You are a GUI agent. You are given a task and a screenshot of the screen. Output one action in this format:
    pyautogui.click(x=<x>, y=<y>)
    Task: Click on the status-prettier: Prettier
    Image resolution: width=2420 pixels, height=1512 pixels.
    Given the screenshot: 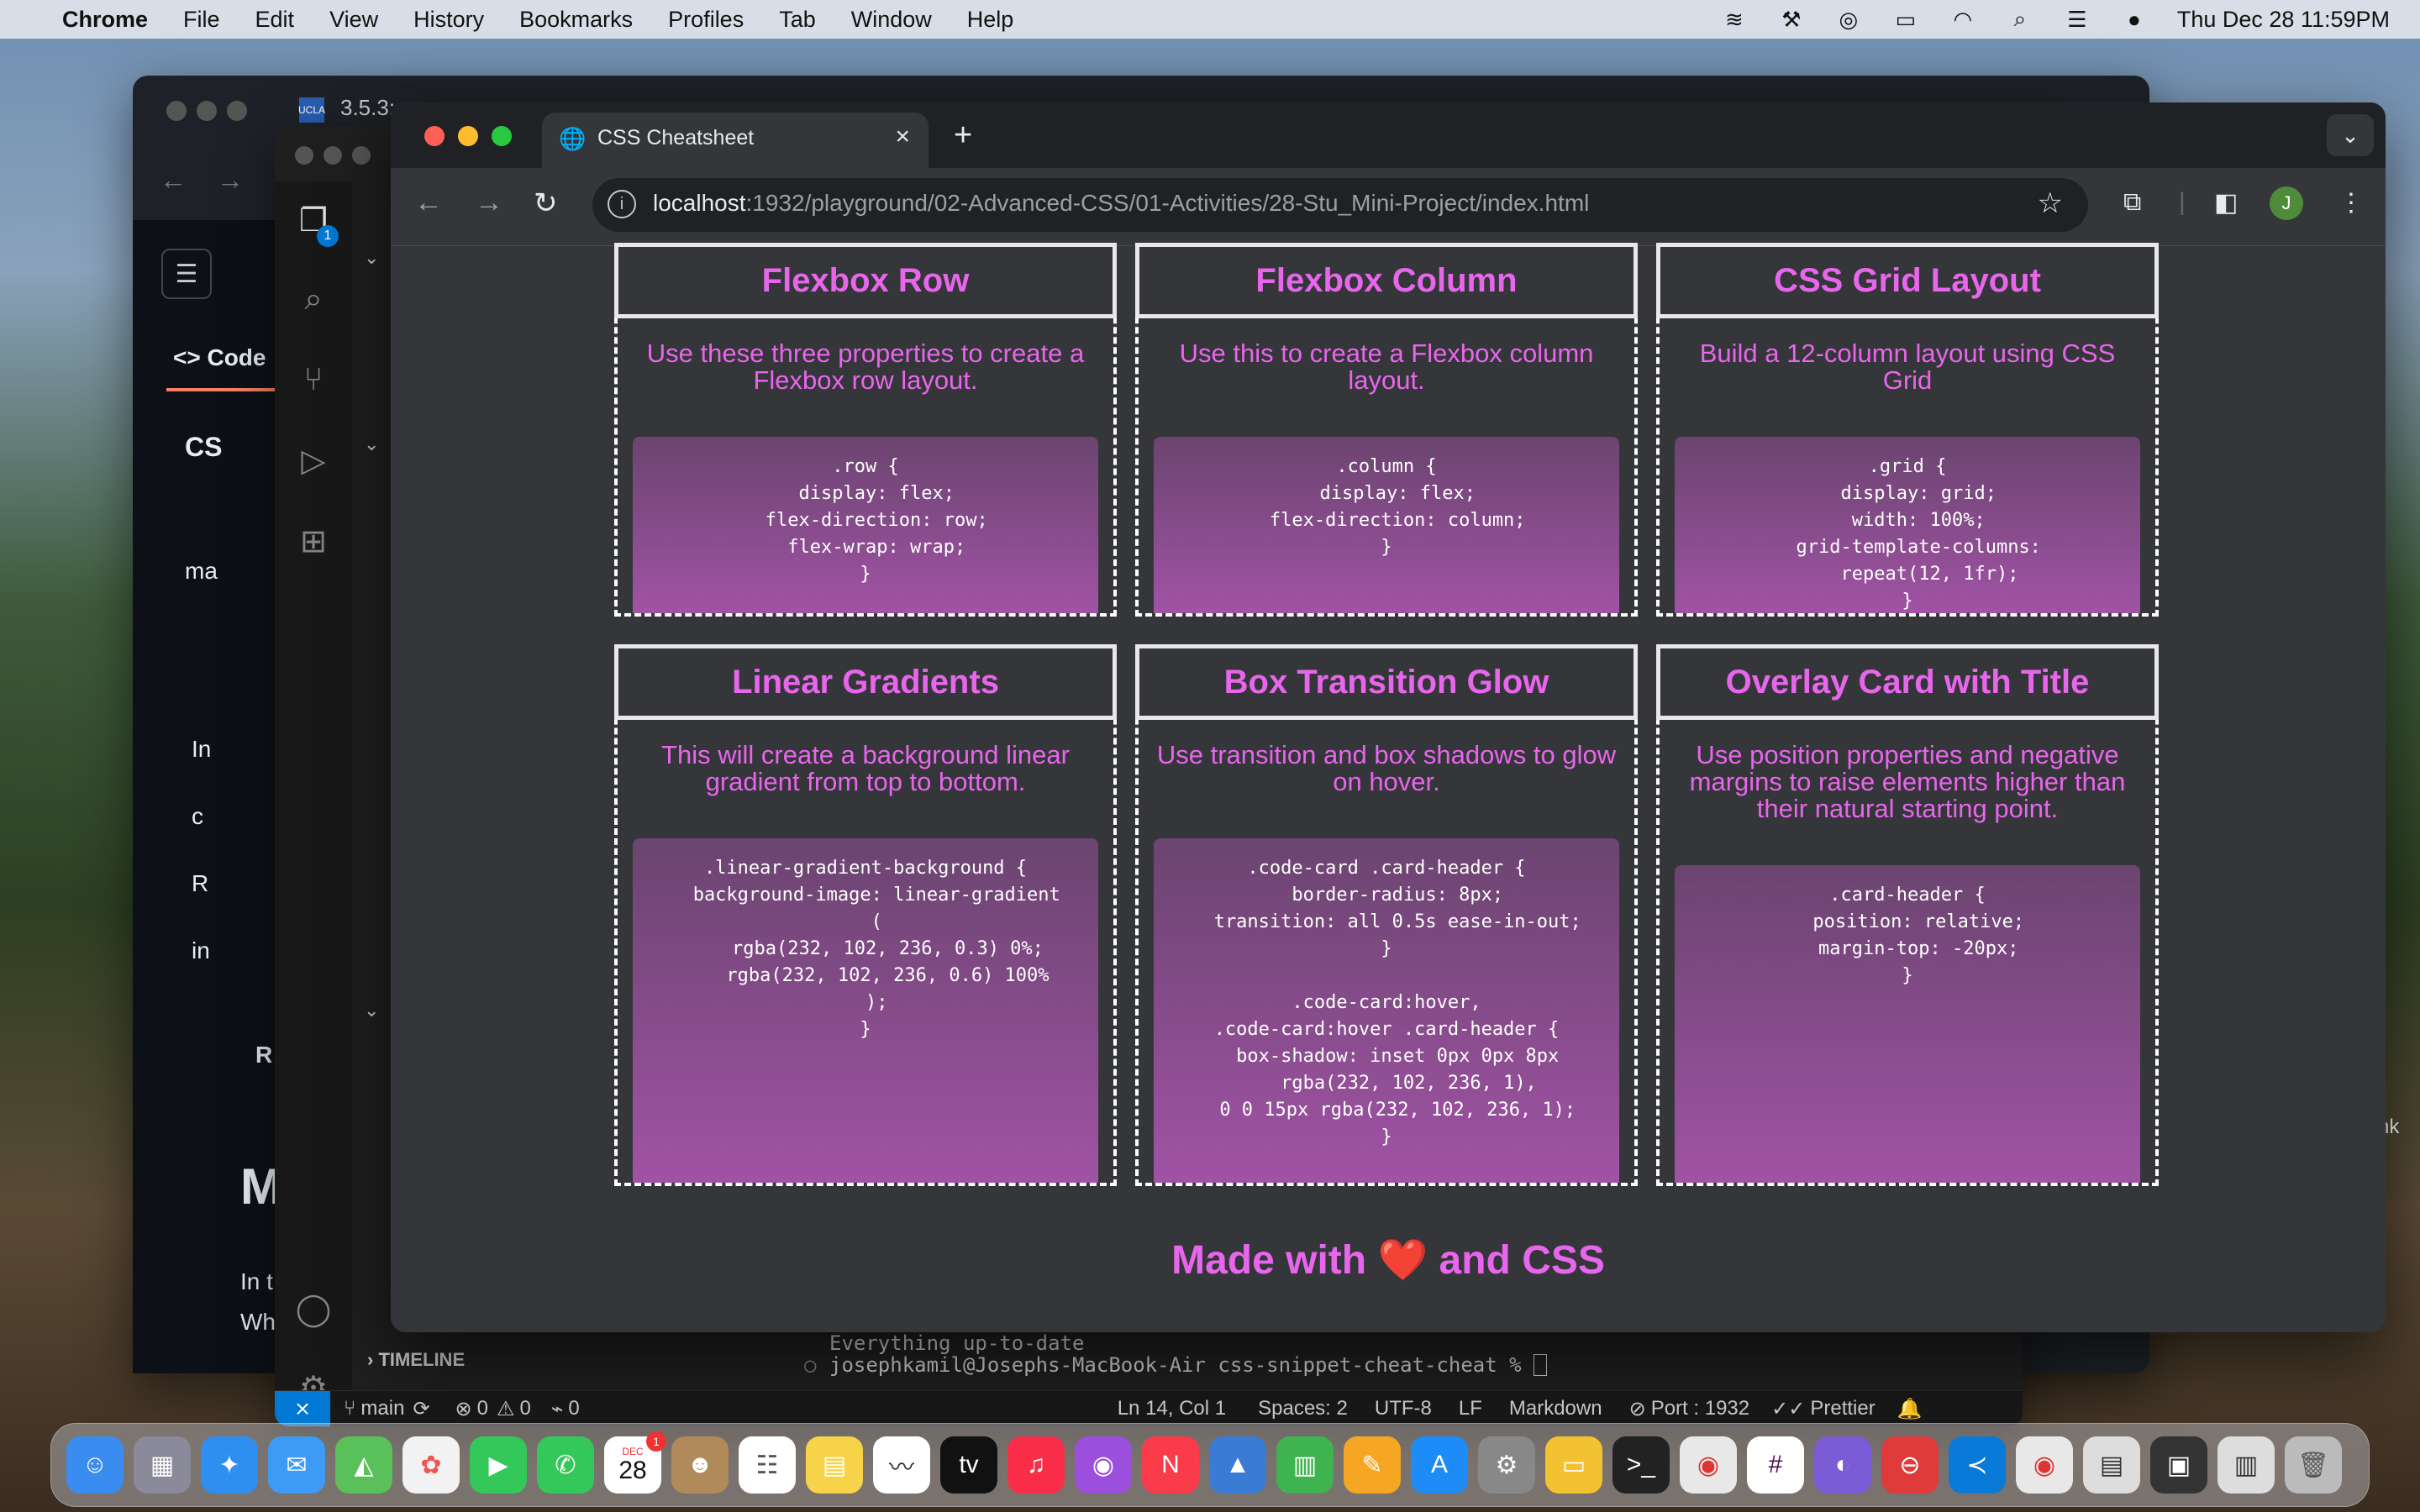 What is the action you would take?
    pyautogui.click(x=1843, y=1408)
    